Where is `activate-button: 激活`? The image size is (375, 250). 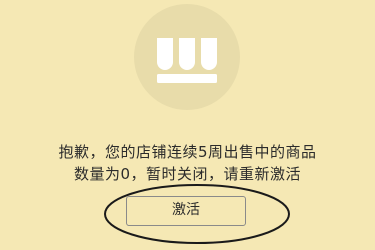
activate-button: 激活 is located at coordinates (186, 211).